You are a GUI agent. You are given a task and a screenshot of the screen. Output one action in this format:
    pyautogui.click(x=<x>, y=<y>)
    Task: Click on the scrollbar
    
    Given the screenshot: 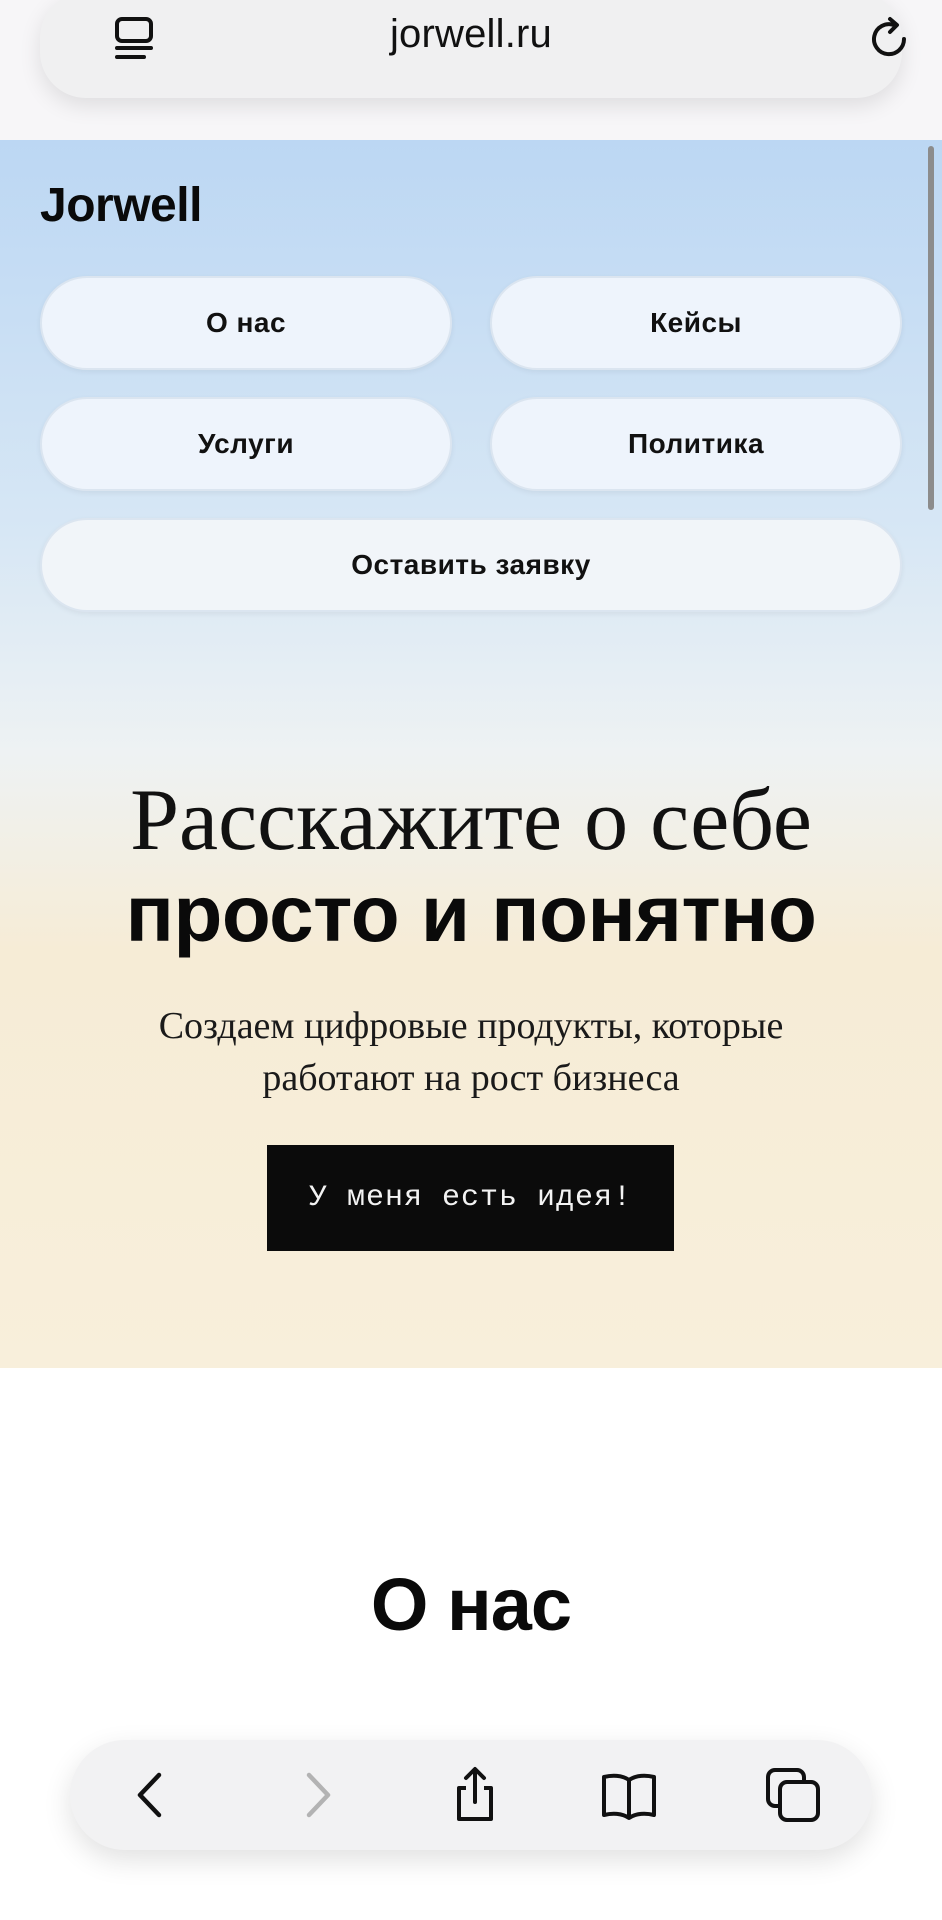 What is the action you would take?
    pyautogui.click(x=931, y=328)
    